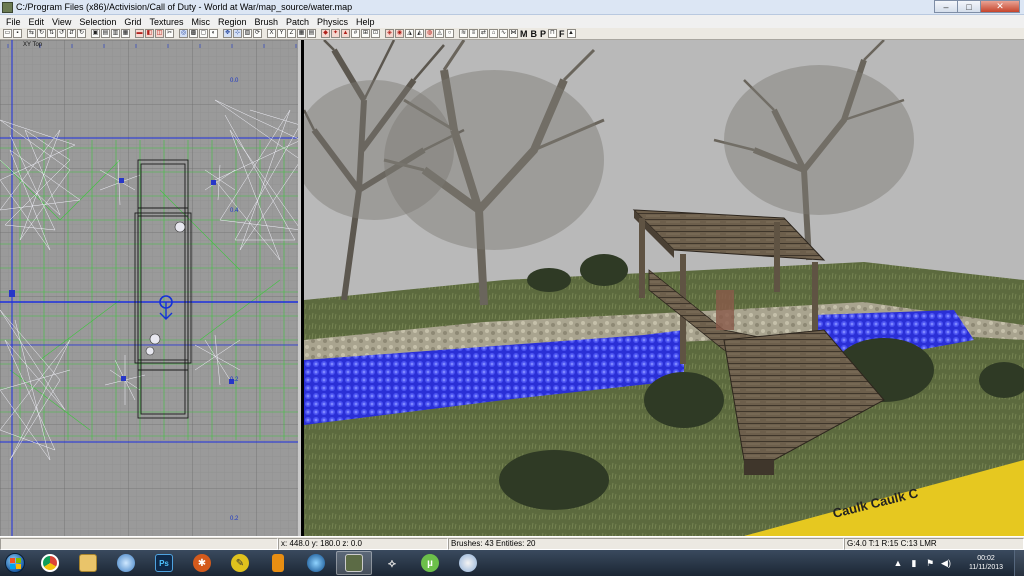 The height and width of the screenshot is (576, 1024). Describe the element at coordinates (183, 33) in the screenshot. I see `change-view-icon: ◎` at that location.